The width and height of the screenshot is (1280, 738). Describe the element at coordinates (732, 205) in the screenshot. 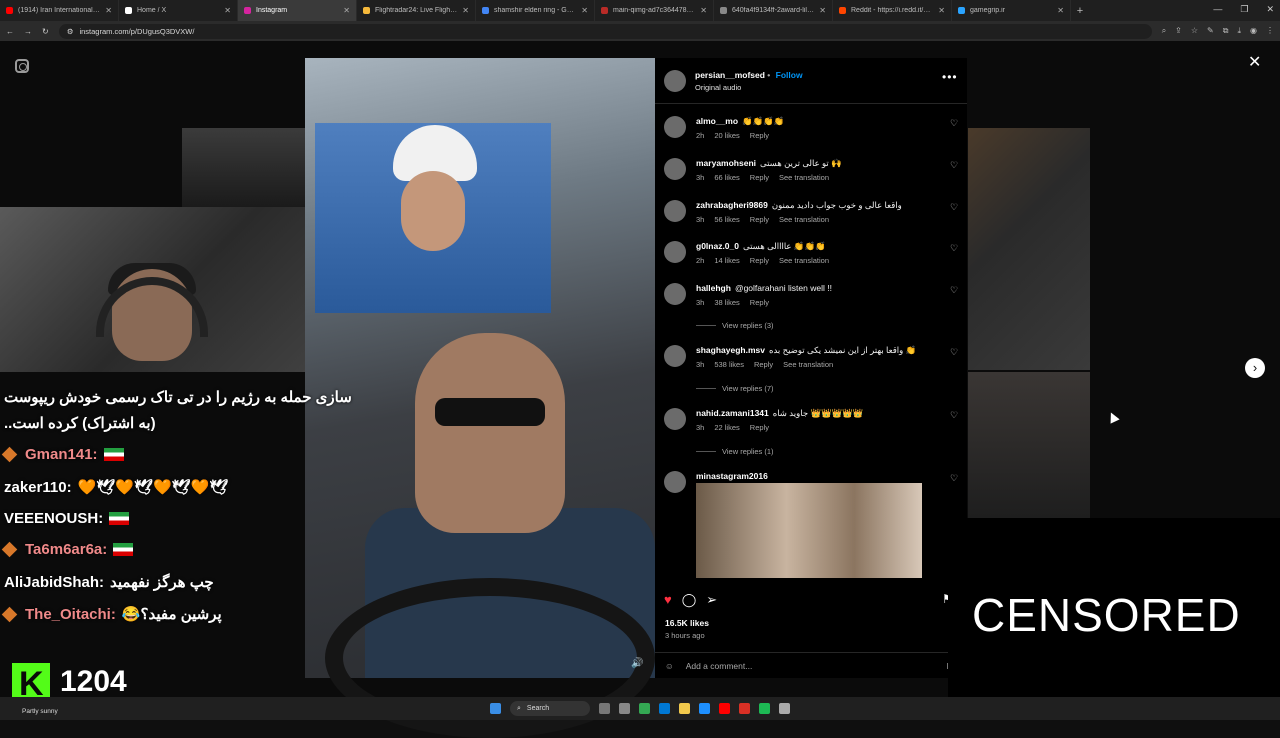

I see `comment-username: zahrabagheri9869` at that location.